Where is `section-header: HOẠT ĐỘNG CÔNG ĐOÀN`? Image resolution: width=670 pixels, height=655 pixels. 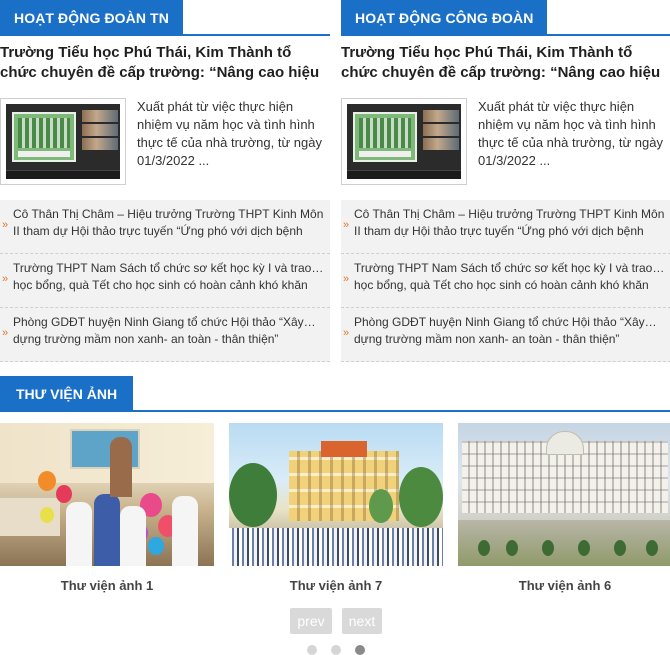
section-header: HOẠT ĐỘNG CÔNG ĐOÀN is located at coordinates (505, 18).